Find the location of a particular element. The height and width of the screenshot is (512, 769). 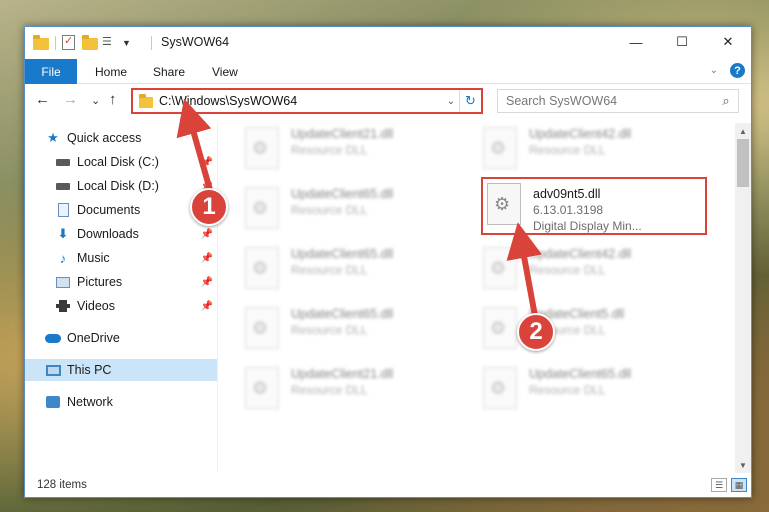

documents-icon is located at coordinates (63, 210).